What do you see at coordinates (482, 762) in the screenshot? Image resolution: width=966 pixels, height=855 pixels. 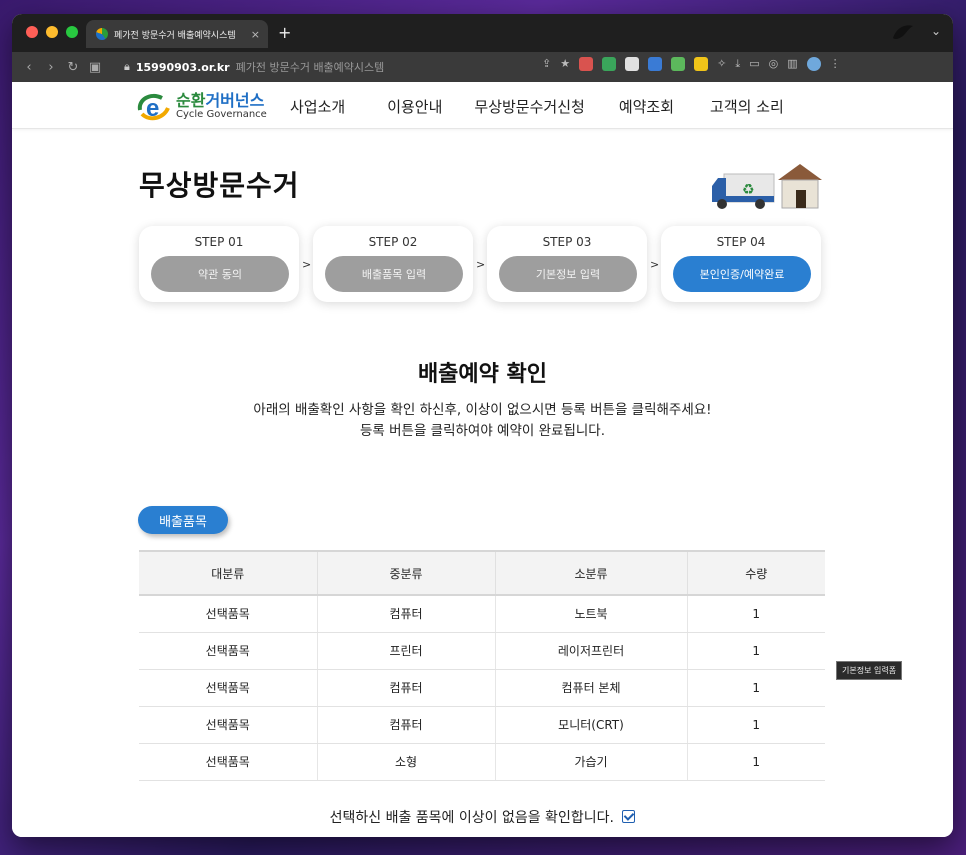 I see `table-row: 선택품목 소형 가습기 1` at bounding box center [482, 762].